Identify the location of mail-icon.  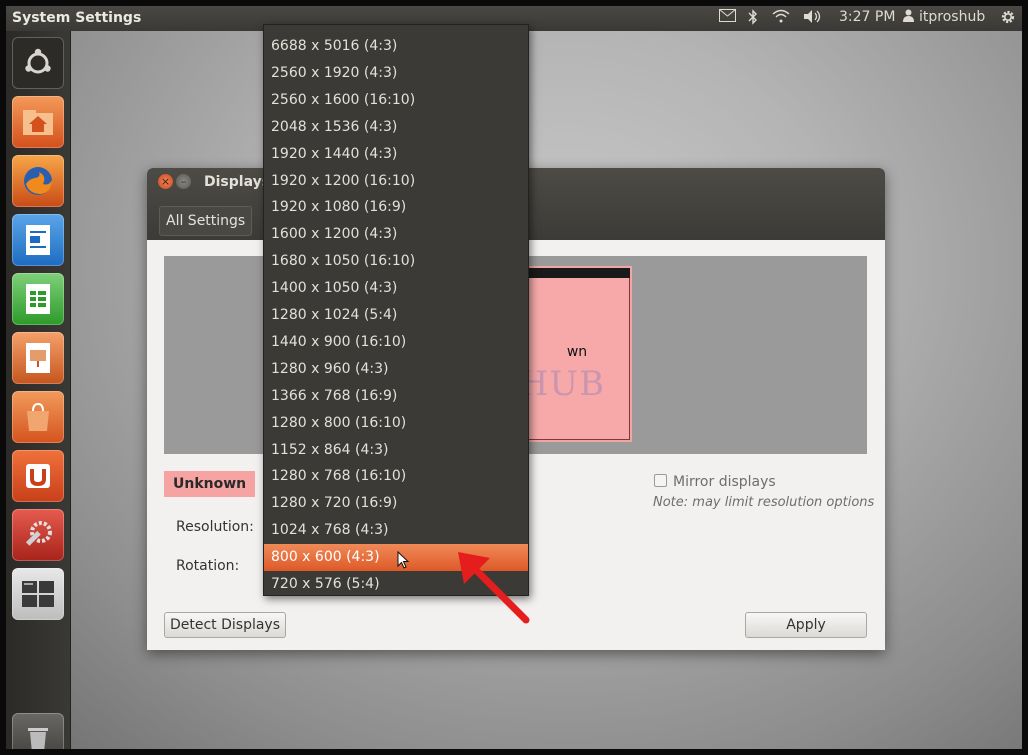
(727, 17).